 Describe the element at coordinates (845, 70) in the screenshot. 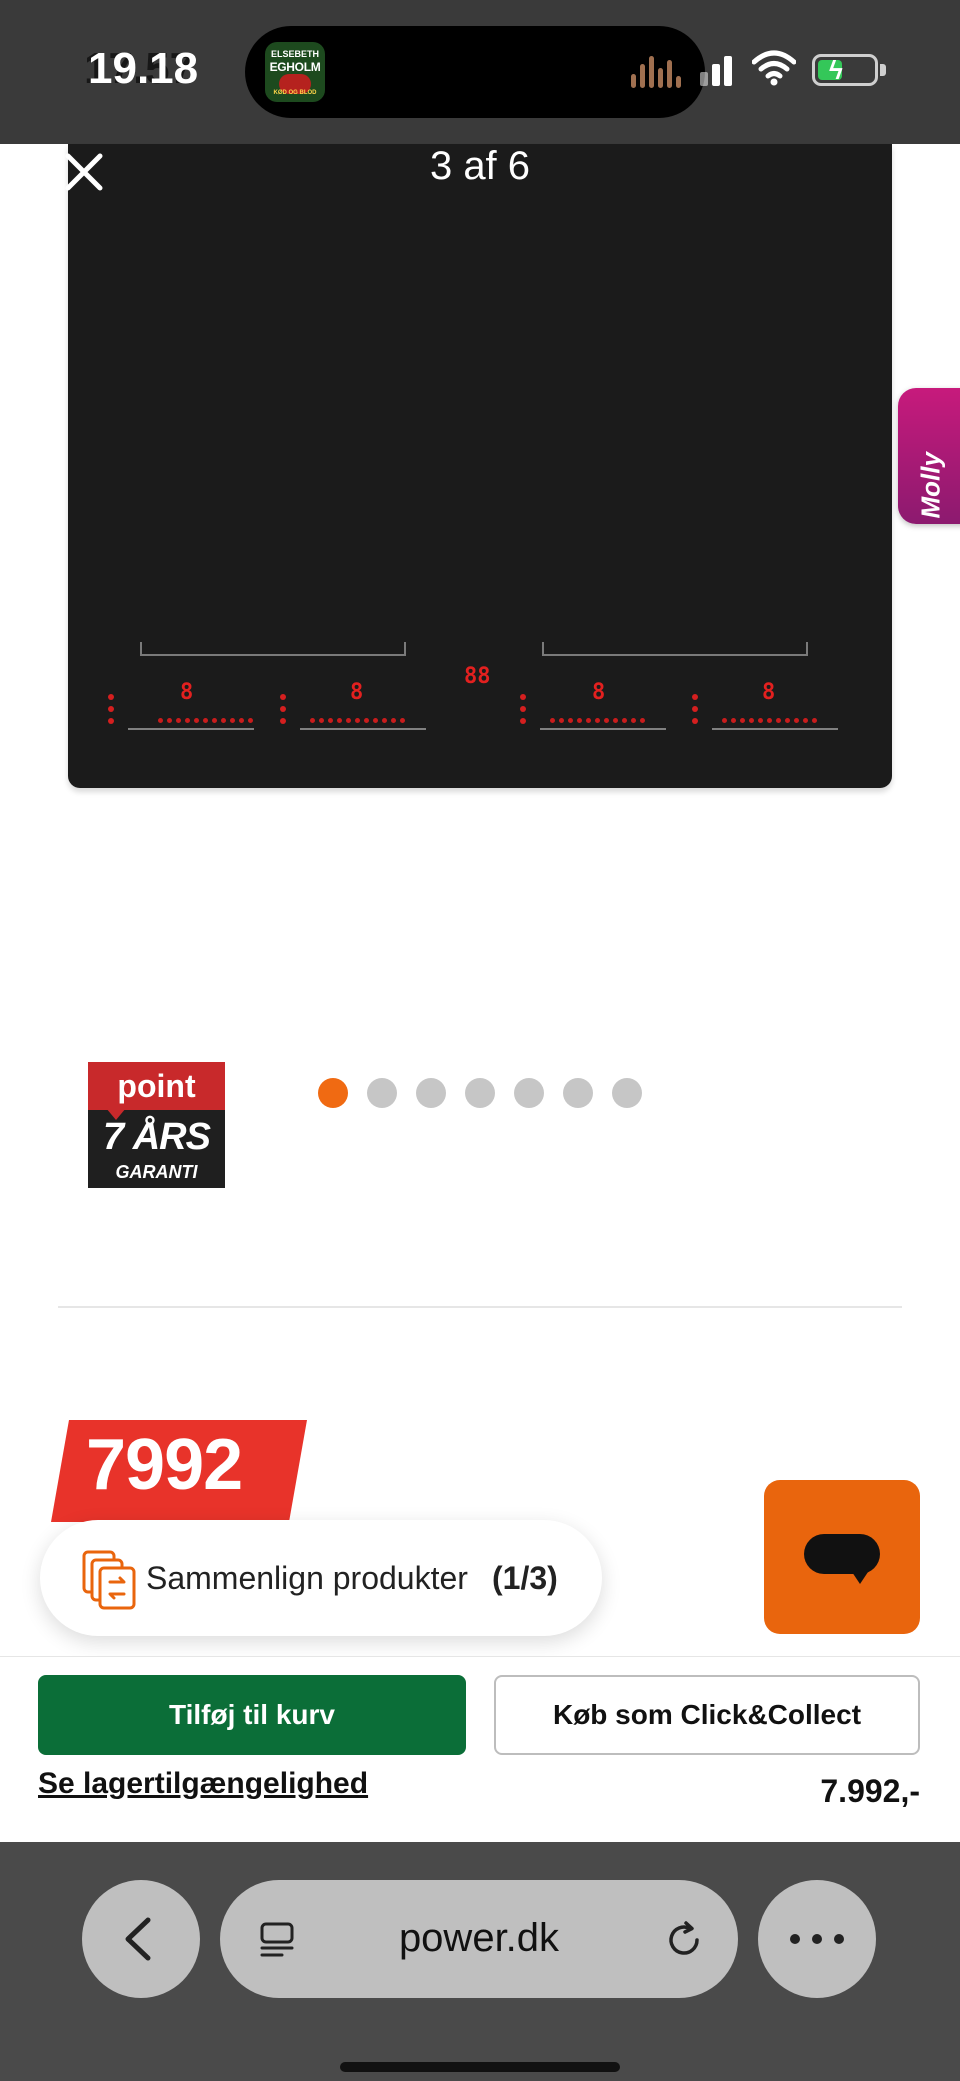

I see `battery-icon: ϟ` at that location.